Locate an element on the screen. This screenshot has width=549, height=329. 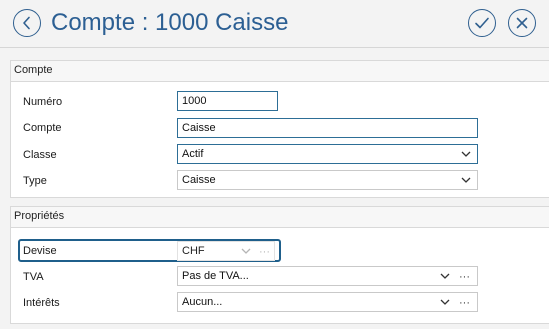
checkmark-icon is located at coordinates (482, 23).